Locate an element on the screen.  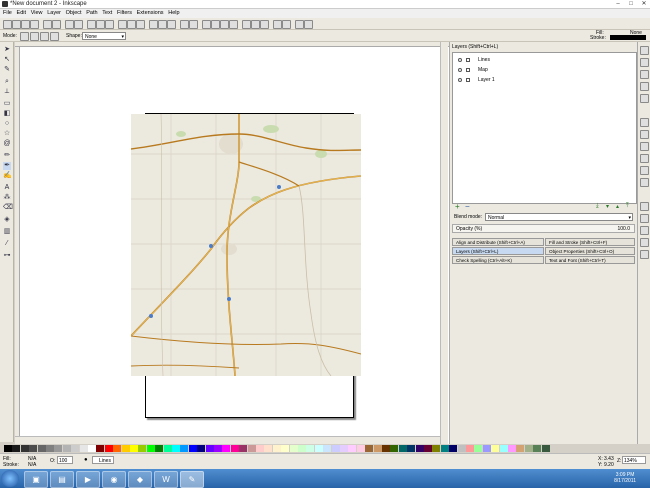
taskbar-chrome-icon: ◉ is located at coordinates (114, 479).